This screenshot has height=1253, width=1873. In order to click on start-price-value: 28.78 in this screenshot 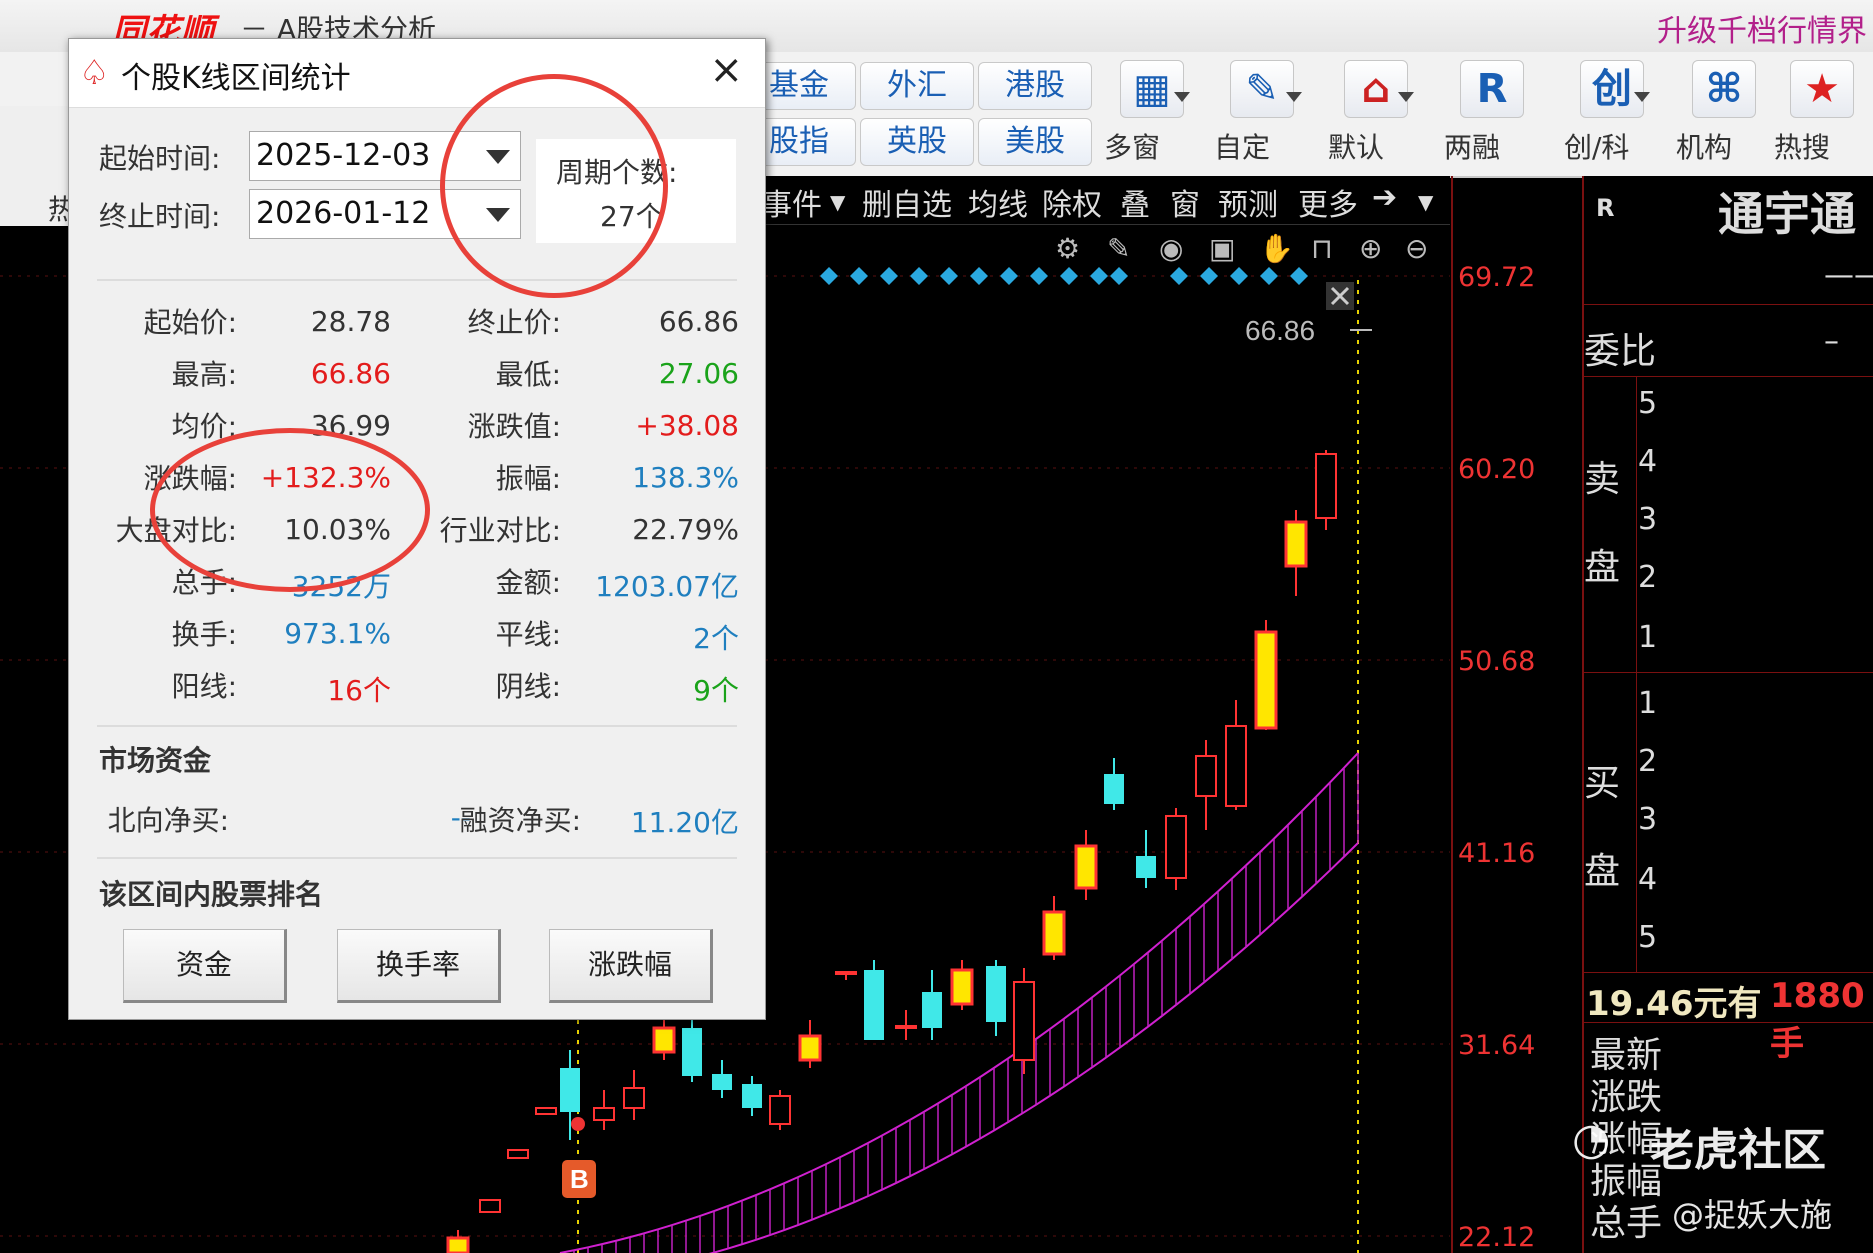, I will do `click(350, 321)`.